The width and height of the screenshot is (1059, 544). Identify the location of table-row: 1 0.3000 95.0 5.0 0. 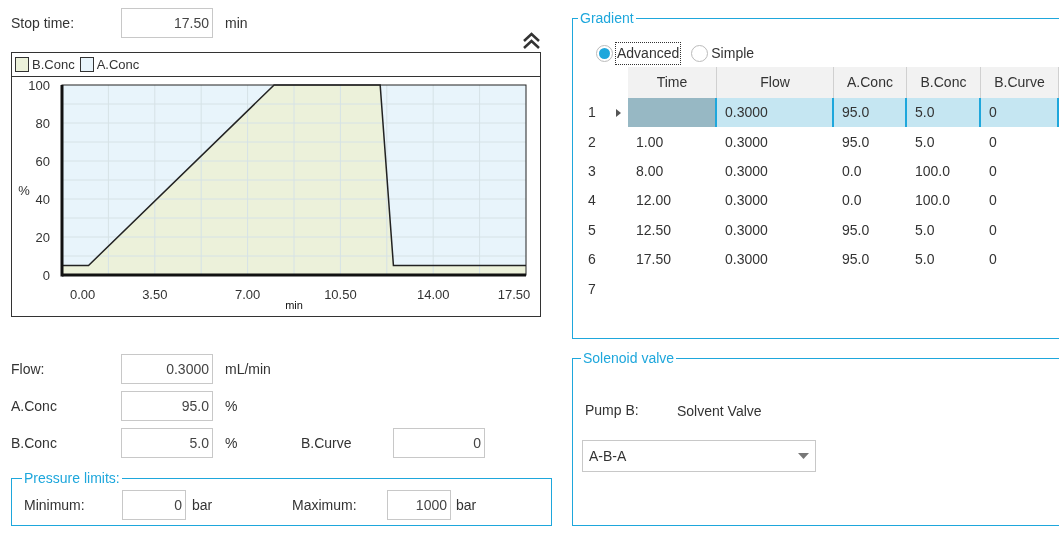
(819, 113).